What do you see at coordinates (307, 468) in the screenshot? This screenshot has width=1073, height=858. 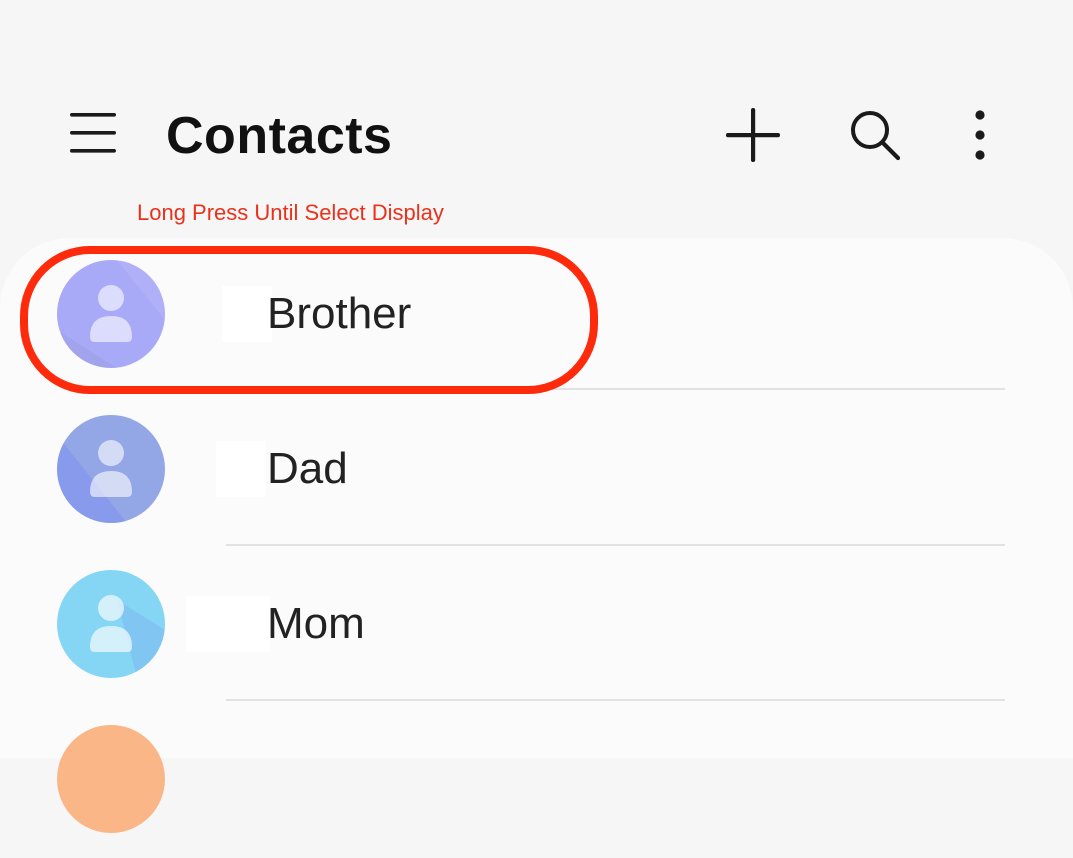 I see `contact-name: Dad` at bounding box center [307, 468].